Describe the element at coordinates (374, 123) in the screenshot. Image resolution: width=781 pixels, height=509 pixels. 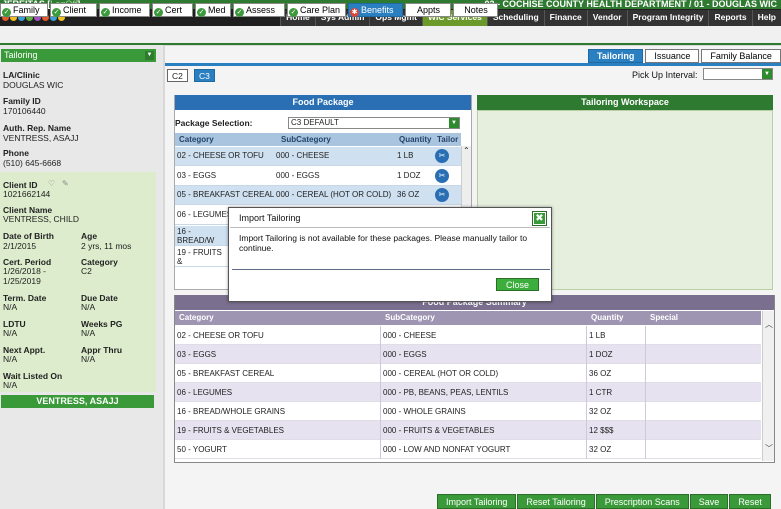
I see `package-selection-select: C3 DEFAULT ▼` at that location.